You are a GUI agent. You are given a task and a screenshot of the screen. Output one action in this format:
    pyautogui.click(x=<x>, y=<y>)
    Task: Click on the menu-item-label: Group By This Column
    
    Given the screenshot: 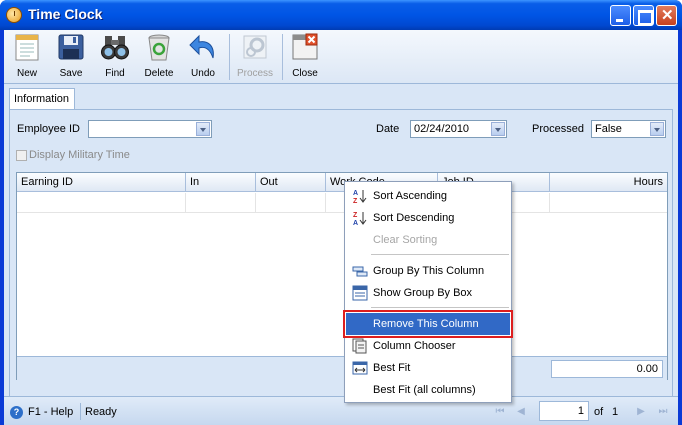 What is the action you would take?
    pyautogui.click(x=429, y=271)
    